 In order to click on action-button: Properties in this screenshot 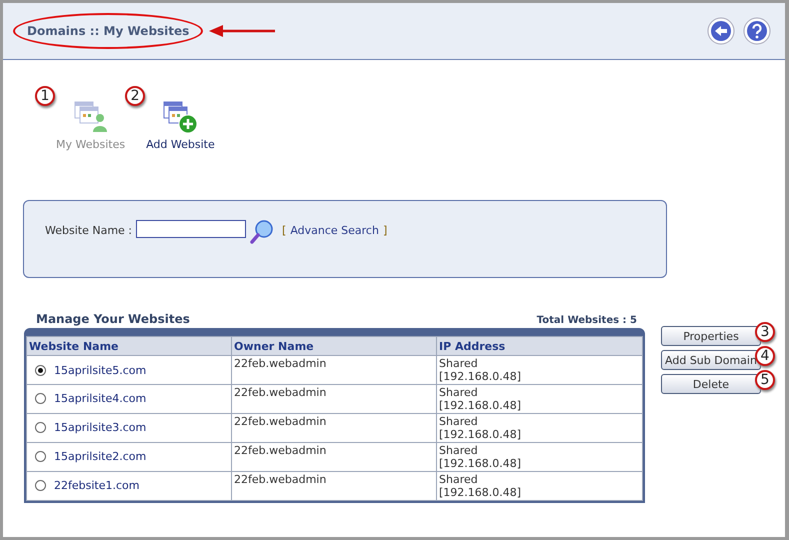, I will do `click(711, 336)`.